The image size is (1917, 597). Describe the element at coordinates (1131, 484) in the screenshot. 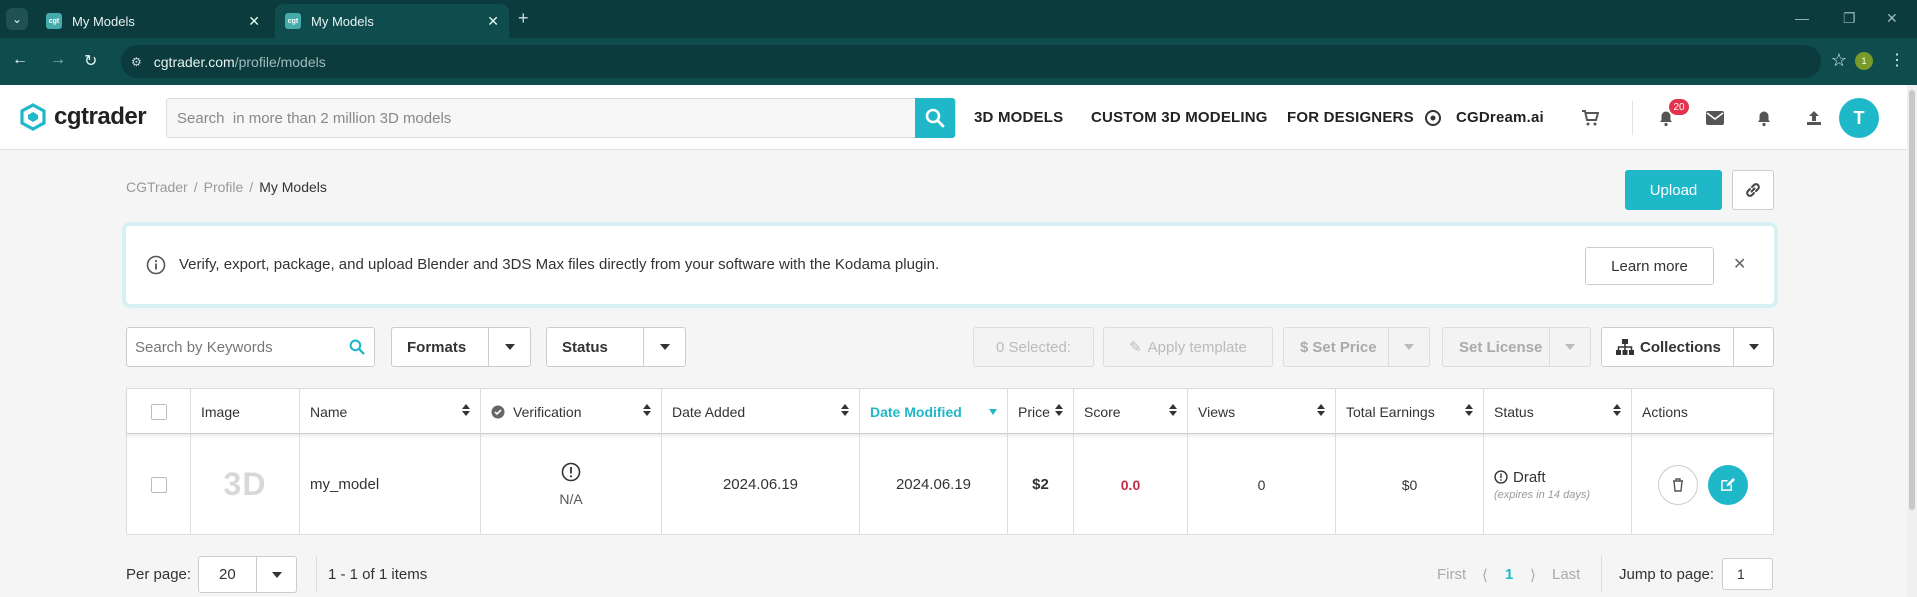

I see `row-score: 0.0` at that location.